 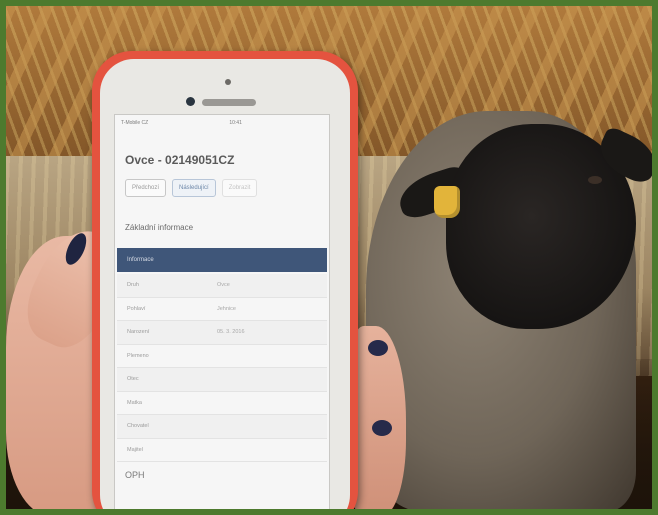 I want to click on tab-bar: Předchozí Následující Zobrazit, so click(x=227, y=188).